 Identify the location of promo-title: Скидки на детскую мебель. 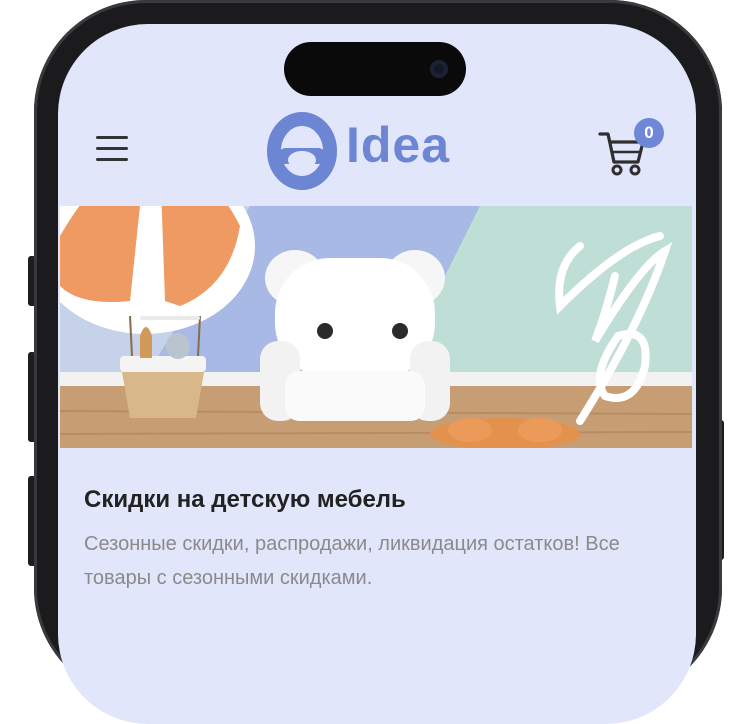
(245, 499).